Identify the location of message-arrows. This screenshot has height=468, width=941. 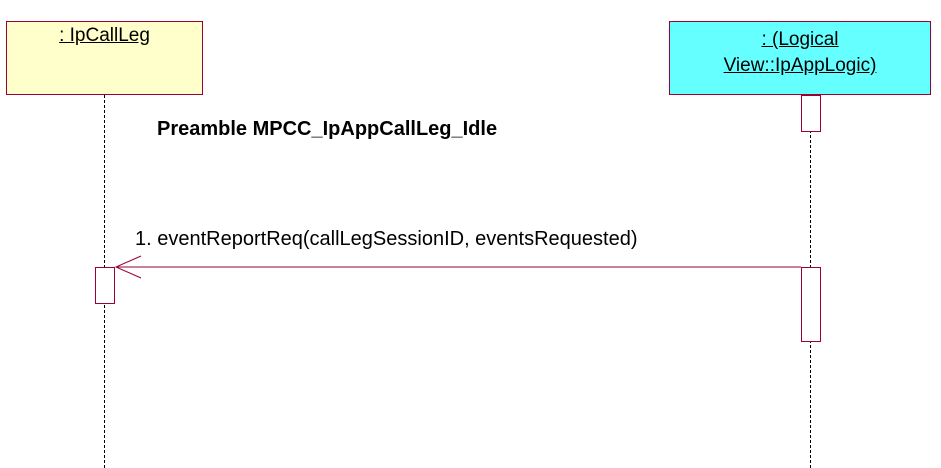
(457, 267).